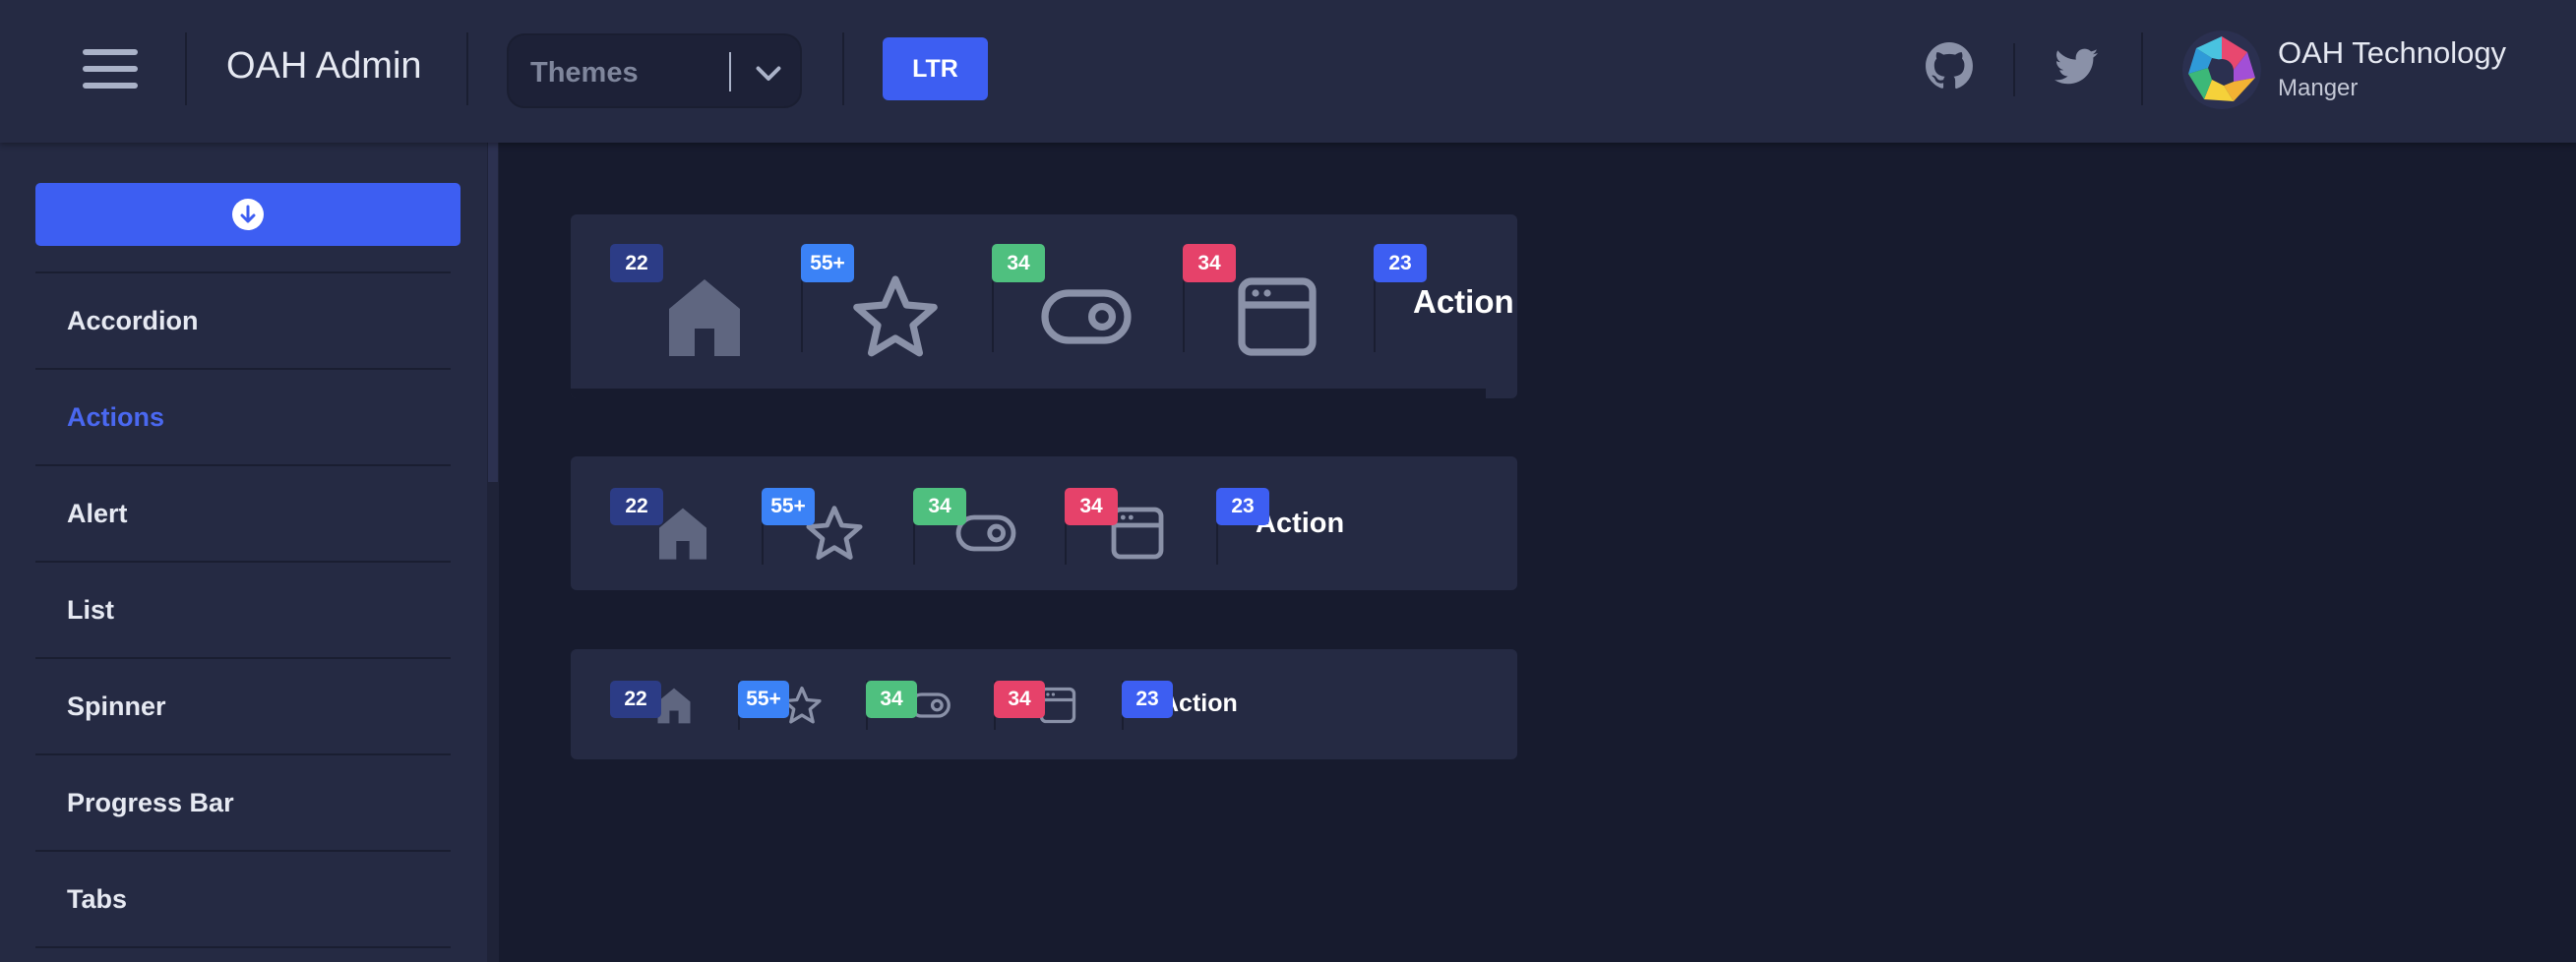 The width and height of the screenshot is (2576, 962). I want to click on user-name: OAH Technology, so click(2392, 52).